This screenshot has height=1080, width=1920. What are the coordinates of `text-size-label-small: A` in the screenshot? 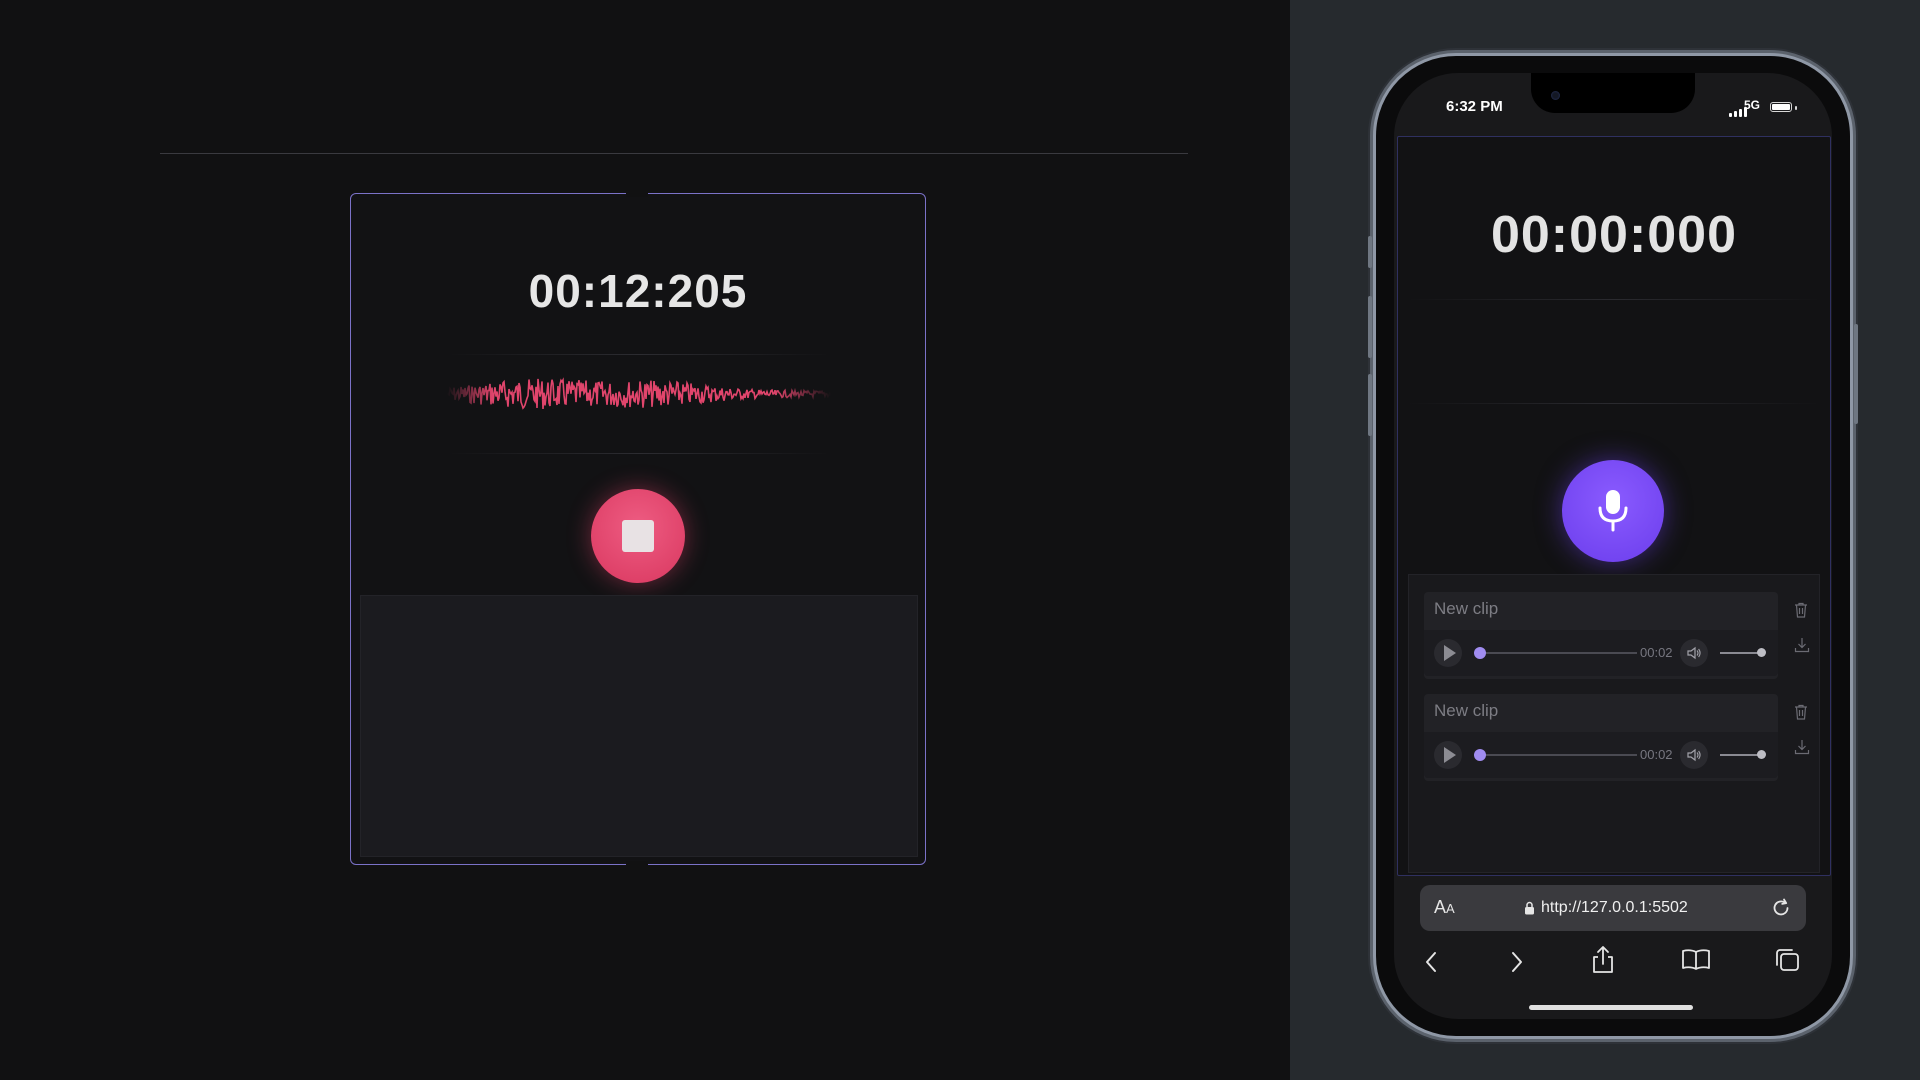 It's located at (1450, 908).